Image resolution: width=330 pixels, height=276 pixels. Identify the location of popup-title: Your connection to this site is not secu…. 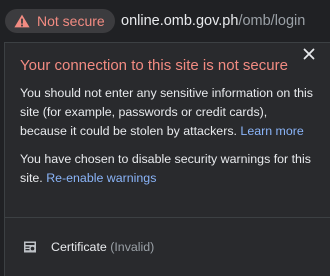
(154, 65).